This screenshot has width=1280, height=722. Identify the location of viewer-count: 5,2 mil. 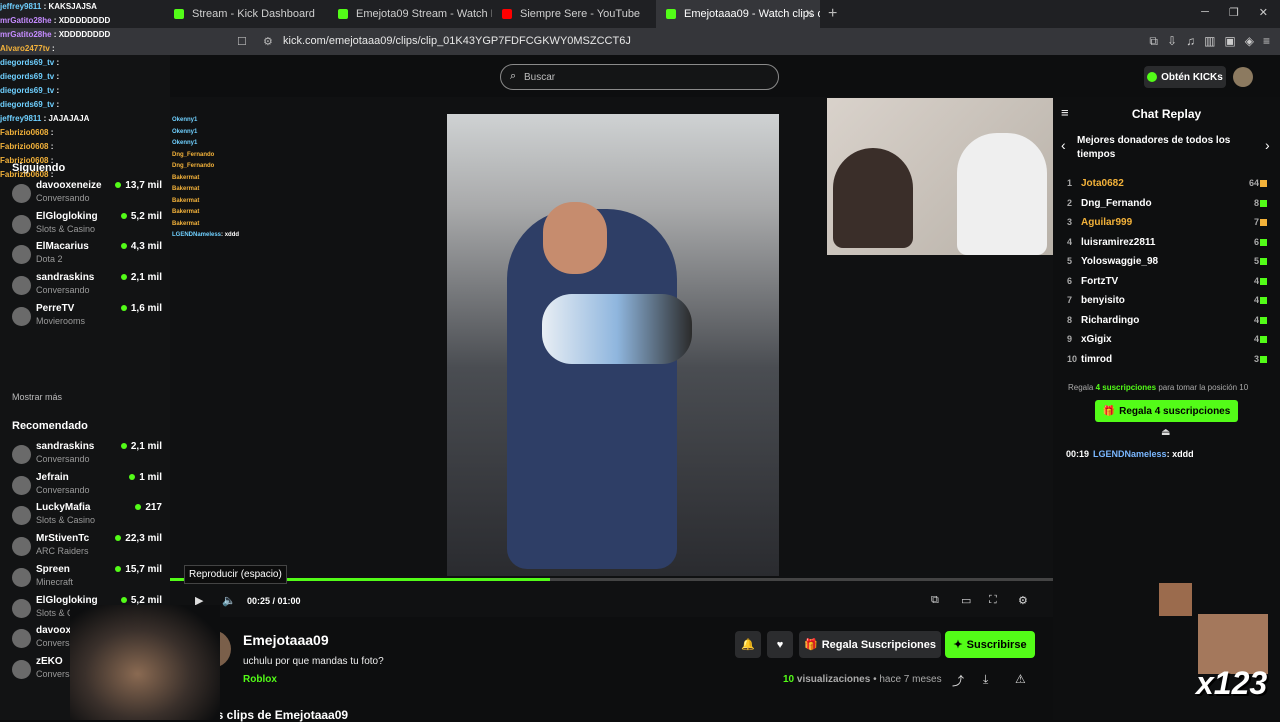
(141, 216).